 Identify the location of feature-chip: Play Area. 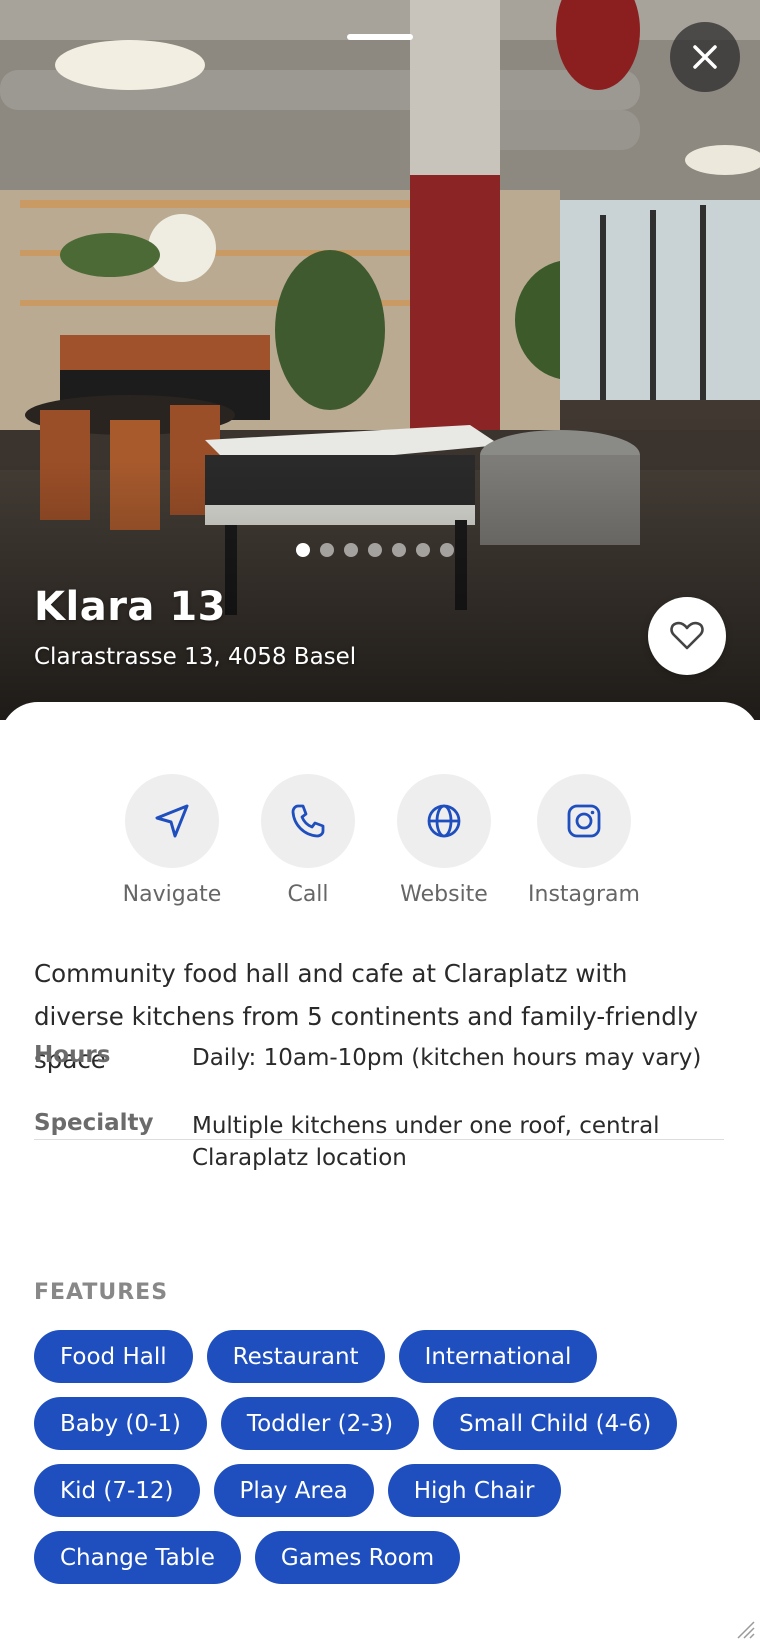
(293, 1490).